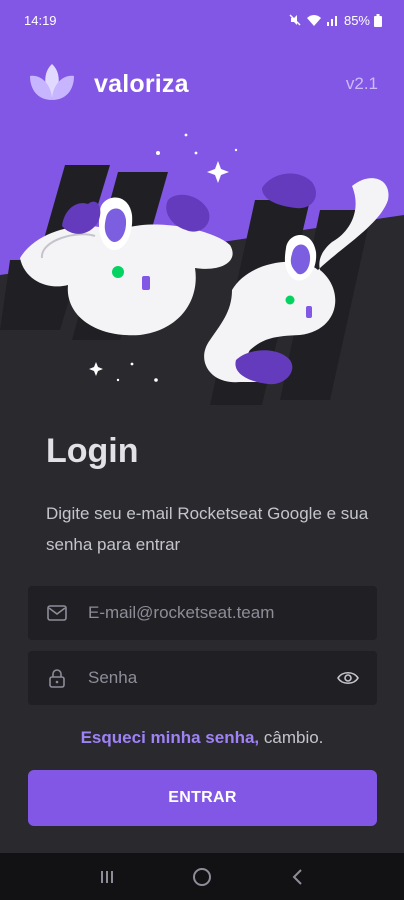  Describe the element at coordinates (202, 20) in the screenshot. I see `status-bar: 14:19 85%` at that location.